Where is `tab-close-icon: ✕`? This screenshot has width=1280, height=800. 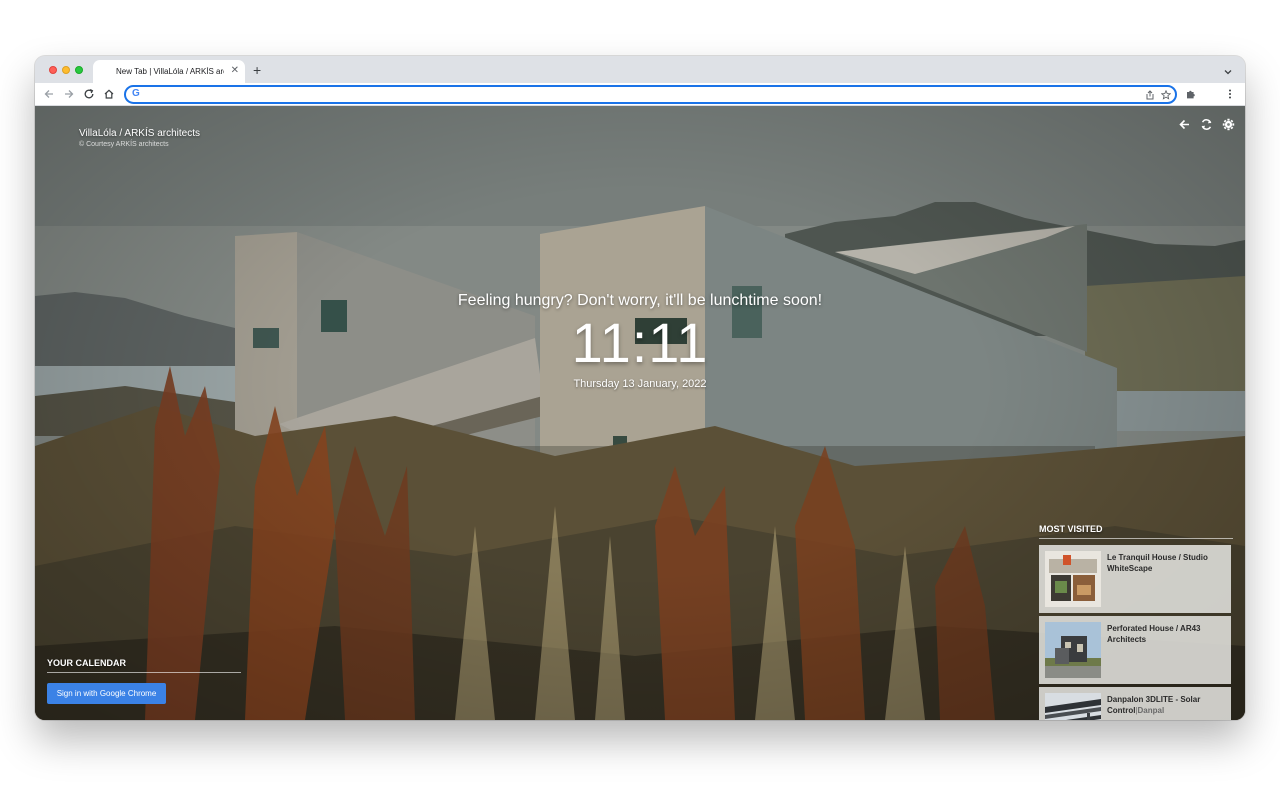 tab-close-icon: ✕ is located at coordinates (235, 71).